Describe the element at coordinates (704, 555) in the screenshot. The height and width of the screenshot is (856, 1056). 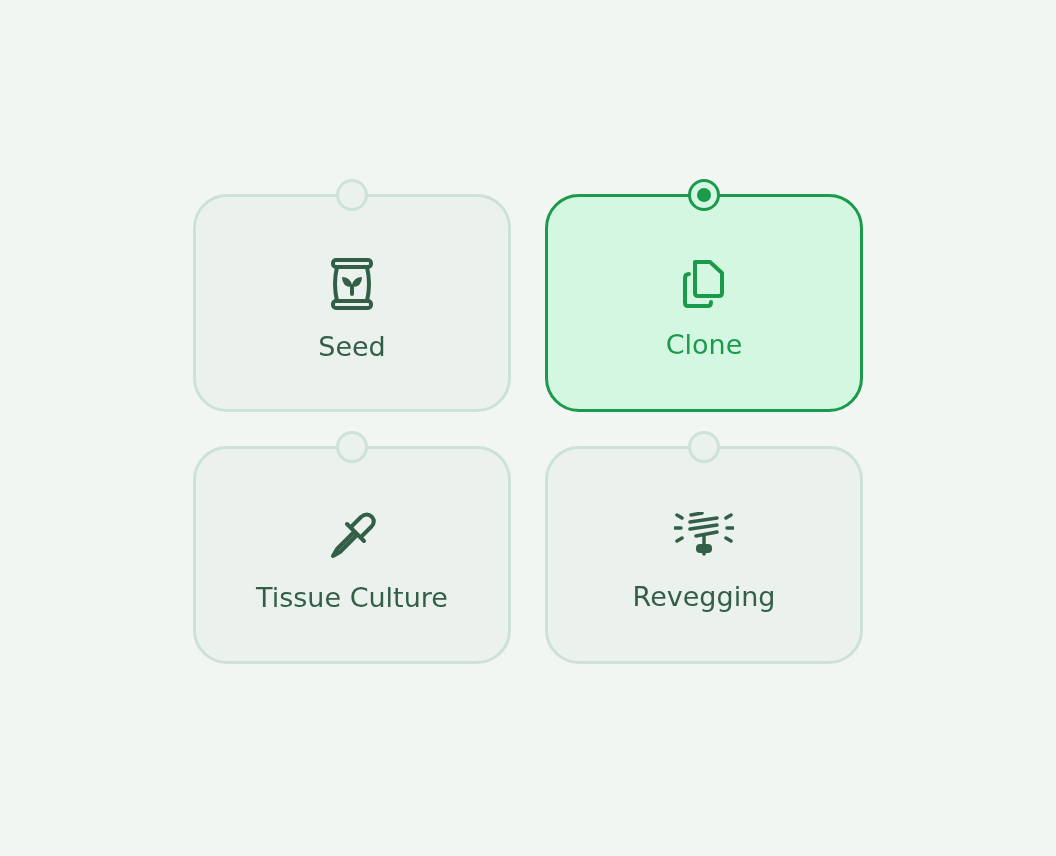
I see `option-card: Revegging` at that location.